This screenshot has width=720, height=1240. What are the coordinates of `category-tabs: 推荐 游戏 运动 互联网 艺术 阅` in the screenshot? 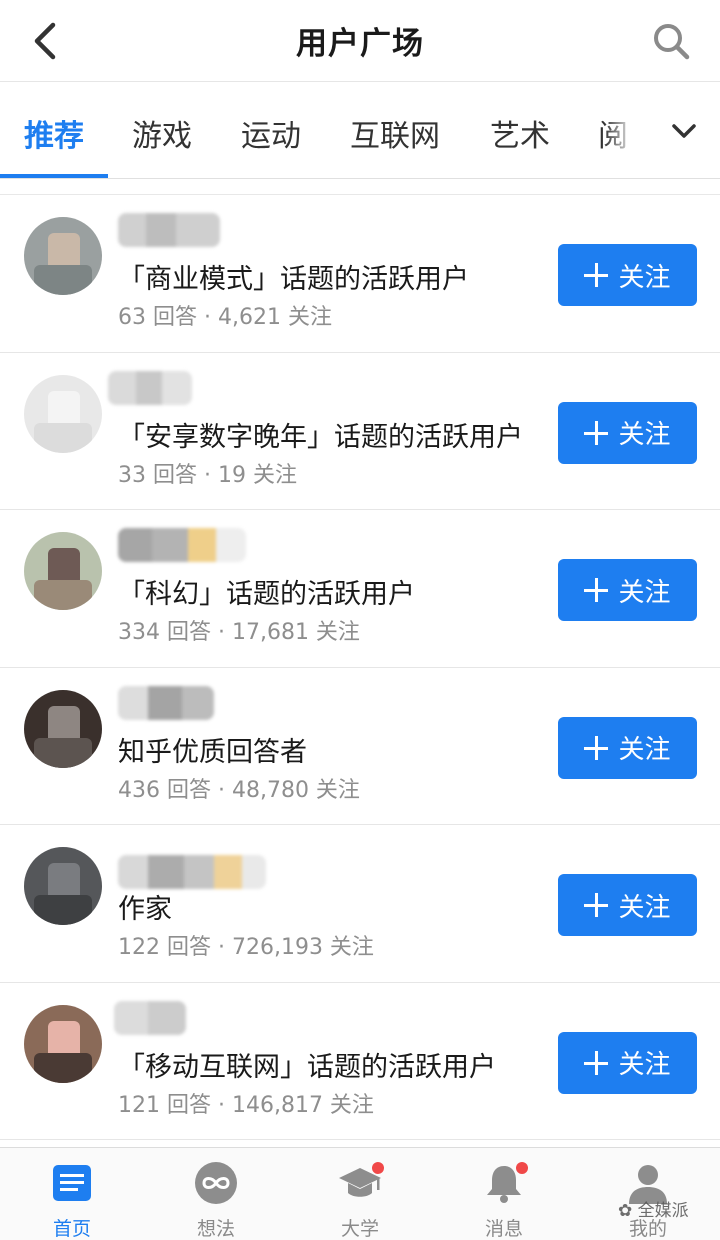 It's located at (360, 131).